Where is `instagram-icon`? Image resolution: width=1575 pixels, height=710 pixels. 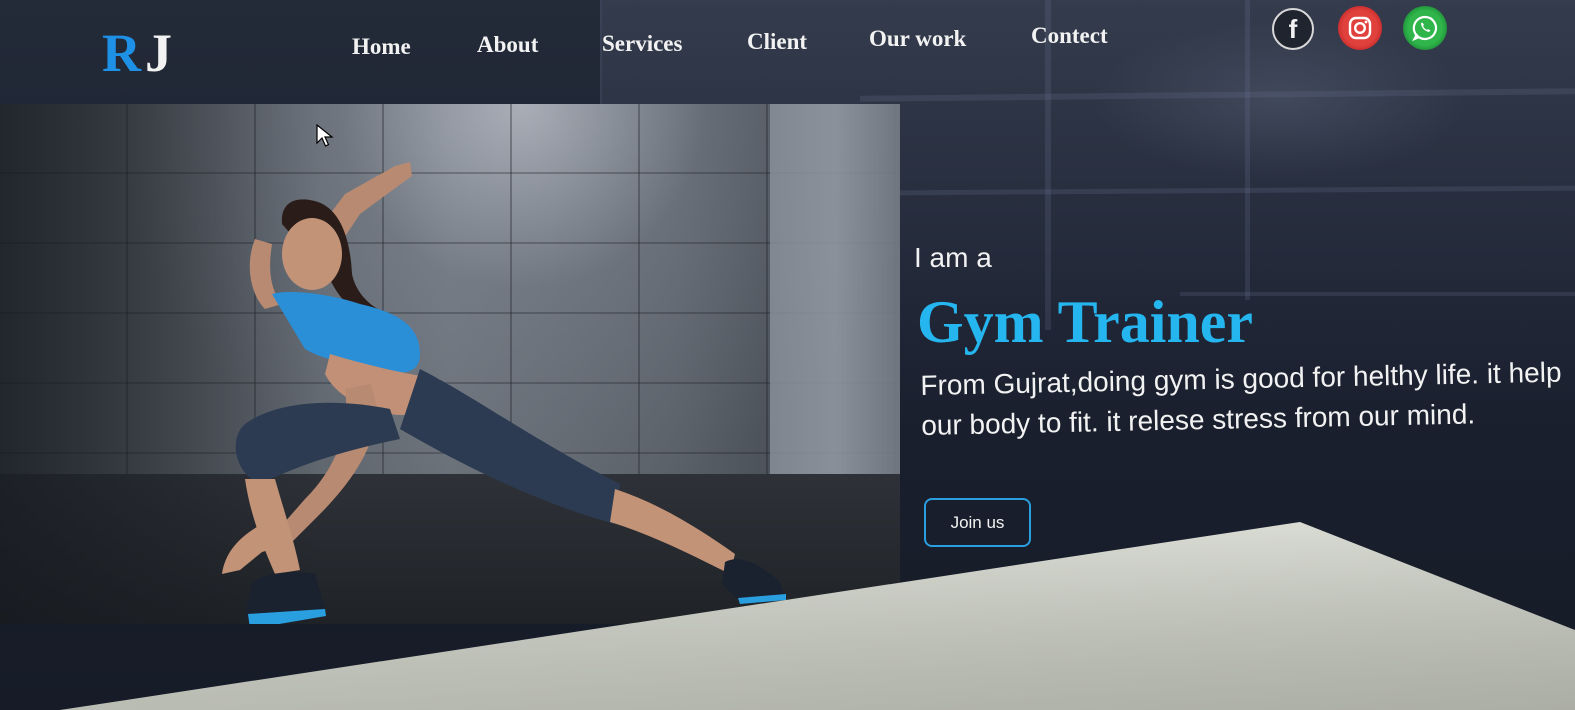 instagram-icon is located at coordinates (1360, 28).